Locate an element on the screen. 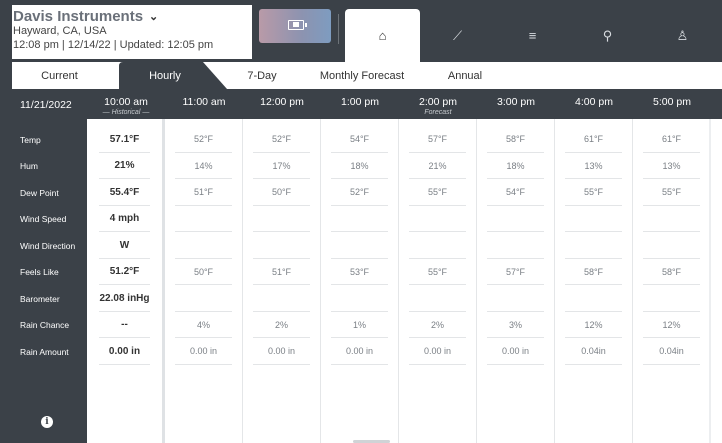  table-cell: 50°F is located at coordinates (203, 272).